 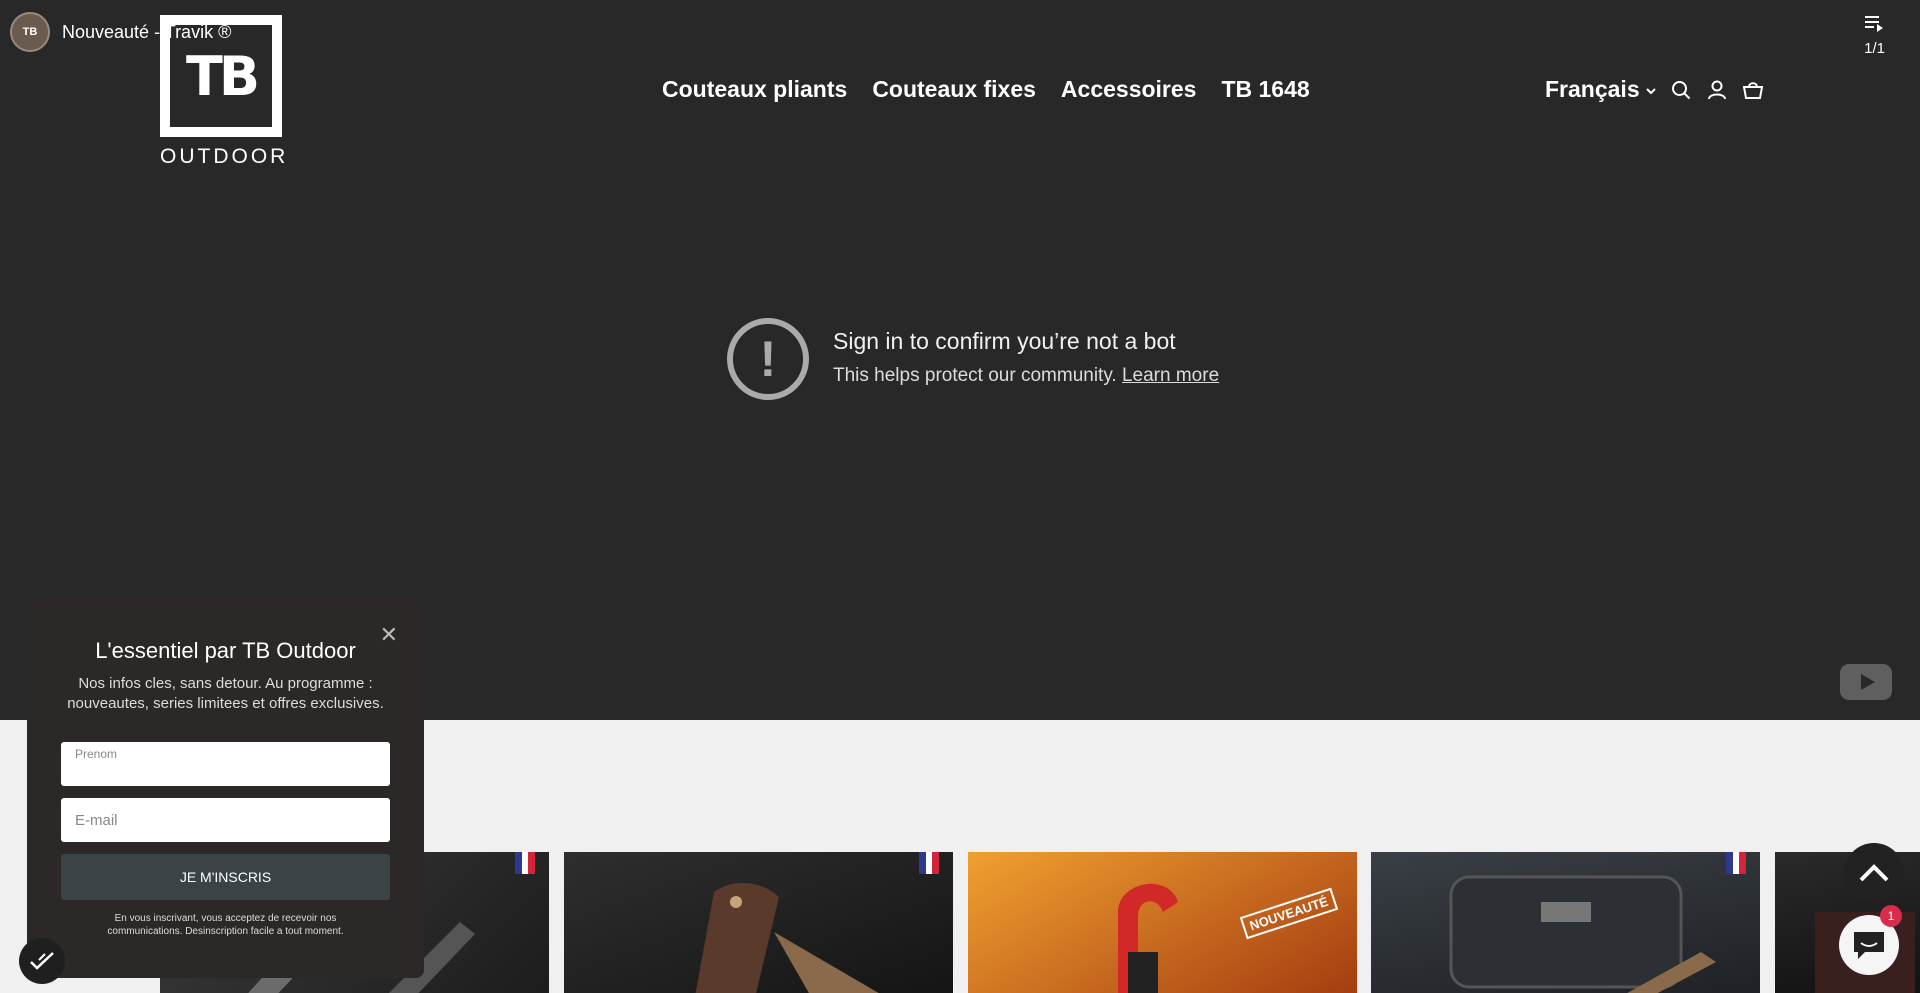 I want to click on language-selector: Français, so click(x=1600, y=89).